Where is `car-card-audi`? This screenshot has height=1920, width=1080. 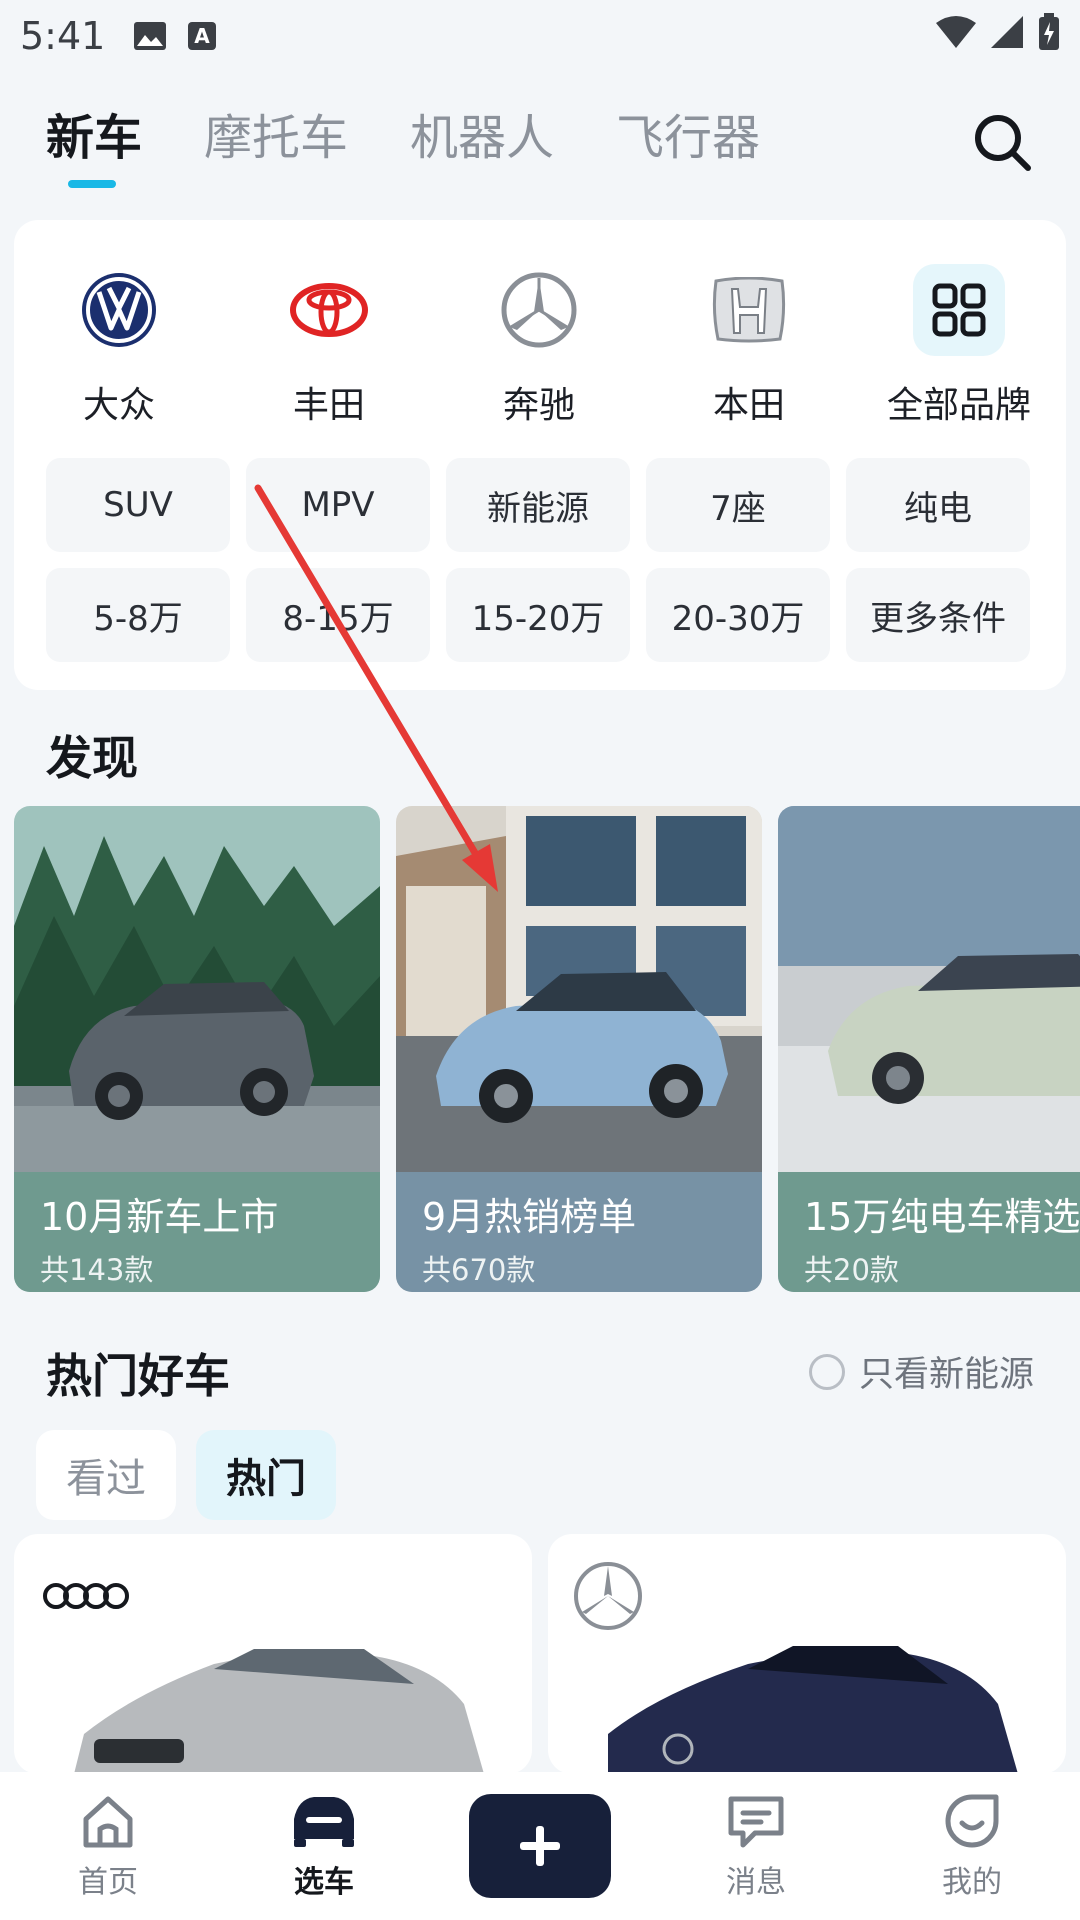
car-card-audi is located at coordinates (273, 1654).